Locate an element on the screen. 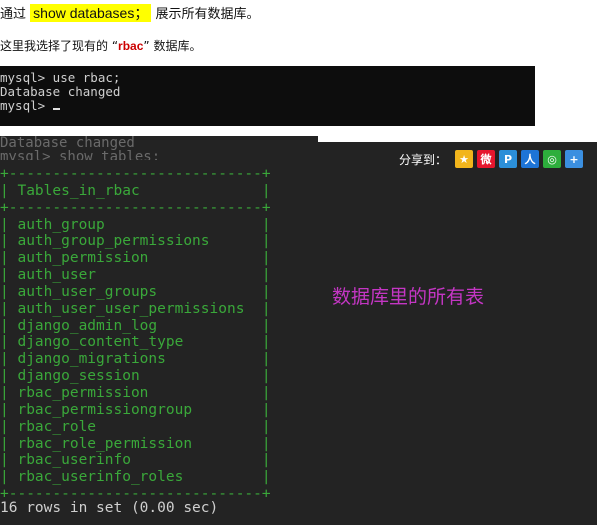 The image size is (597, 525). table-row: | auth_user | is located at coordinates (135, 275).